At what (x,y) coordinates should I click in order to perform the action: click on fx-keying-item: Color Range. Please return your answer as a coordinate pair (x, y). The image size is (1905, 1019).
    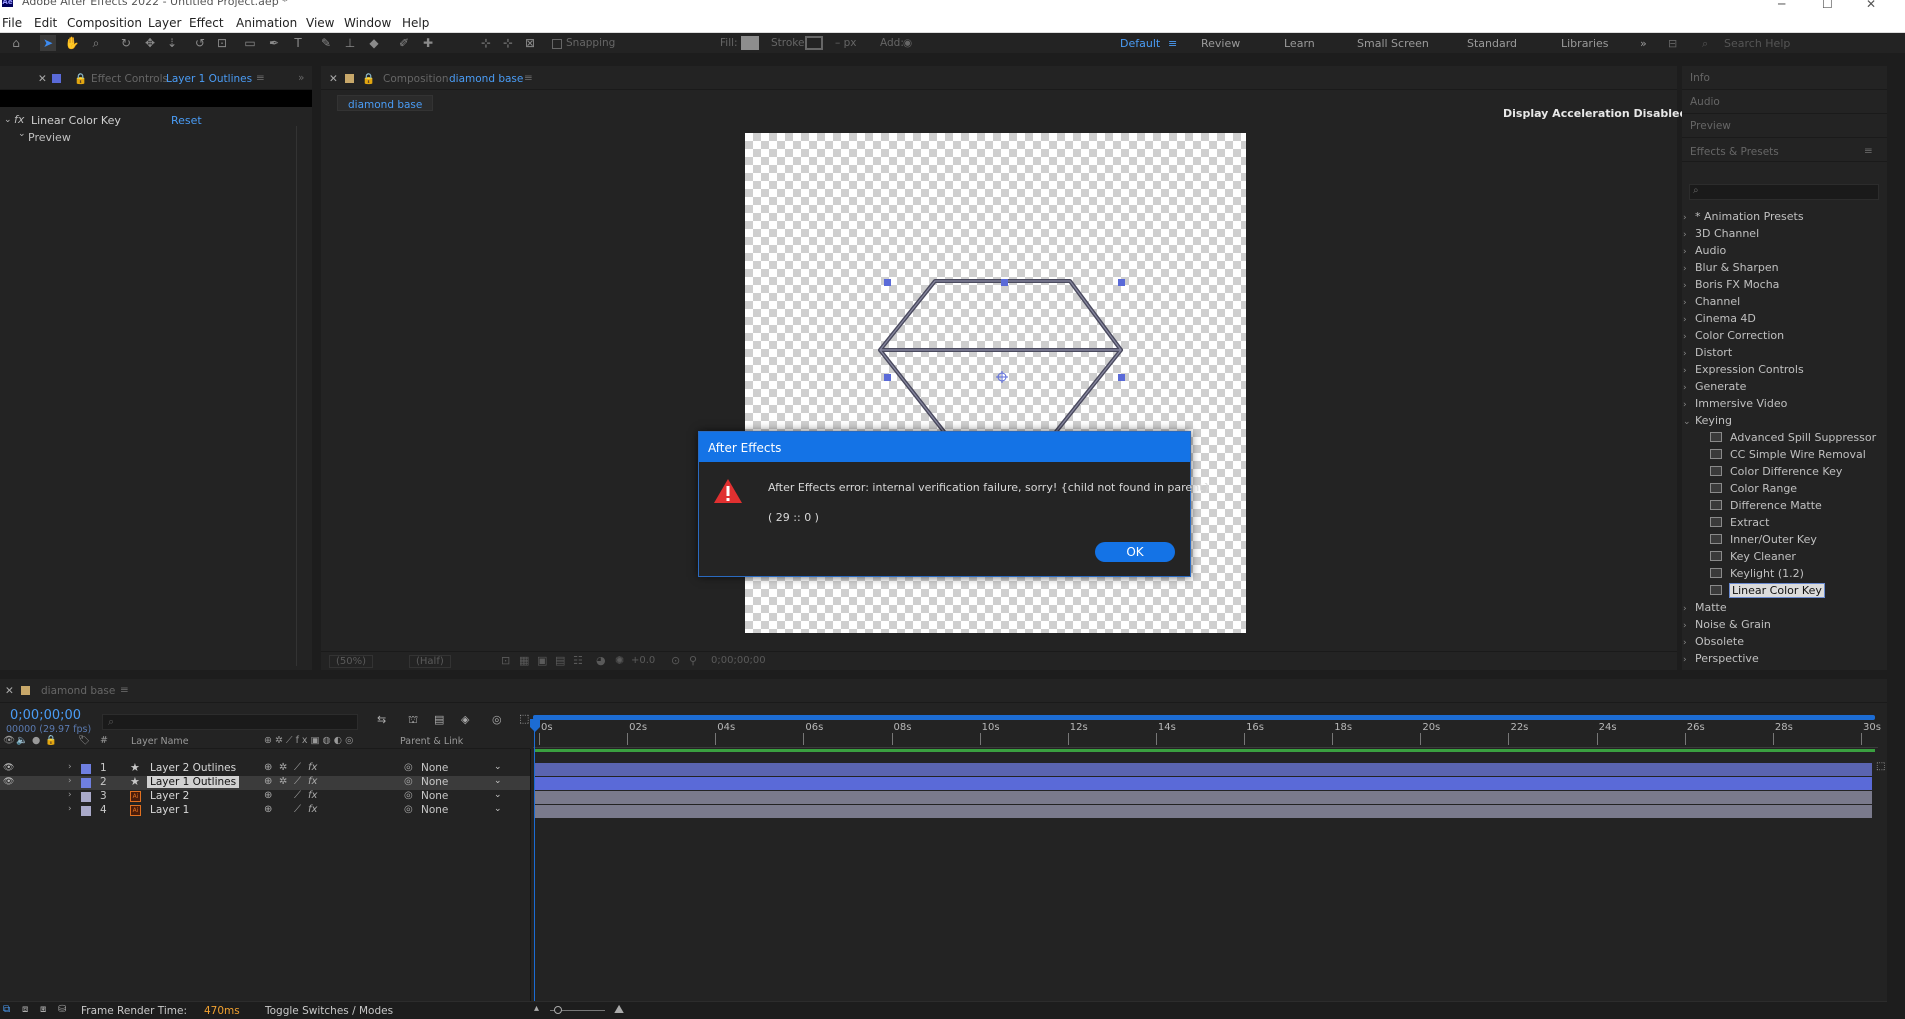
    Looking at the image, I should click on (1753, 488).